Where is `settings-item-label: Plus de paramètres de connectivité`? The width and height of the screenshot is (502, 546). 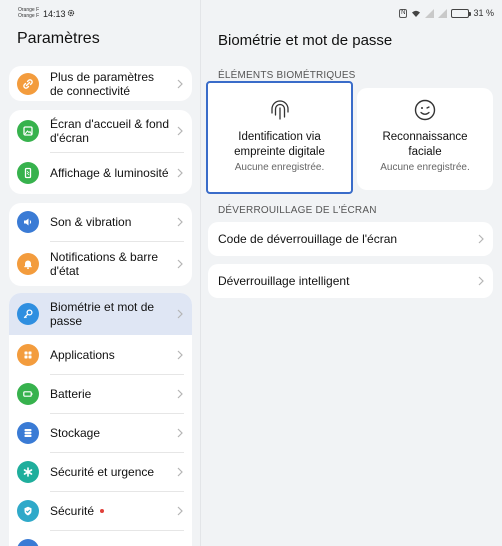
settings-item-label: Plus de paramètres de connectivité is located at coordinates (102, 83).